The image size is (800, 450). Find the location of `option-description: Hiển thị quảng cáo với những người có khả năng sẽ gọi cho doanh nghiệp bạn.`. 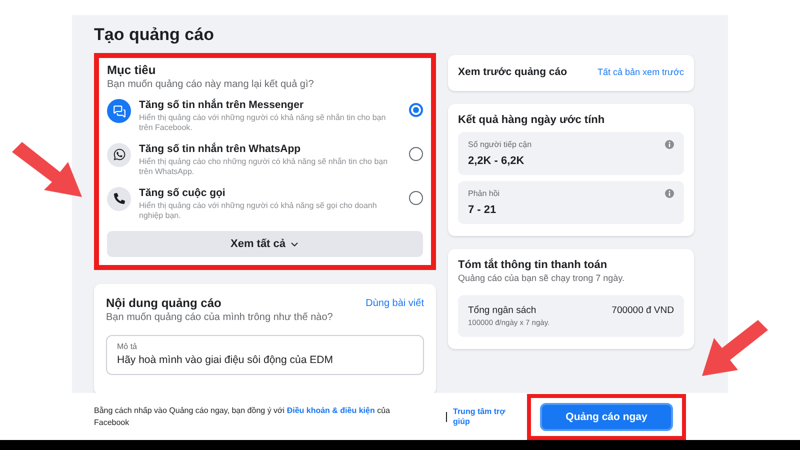

option-description: Hiển thị quảng cáo với những người có khả năng sẽ gọi cho doanh nghiệp bạn. is located at coordinates (258, 211).